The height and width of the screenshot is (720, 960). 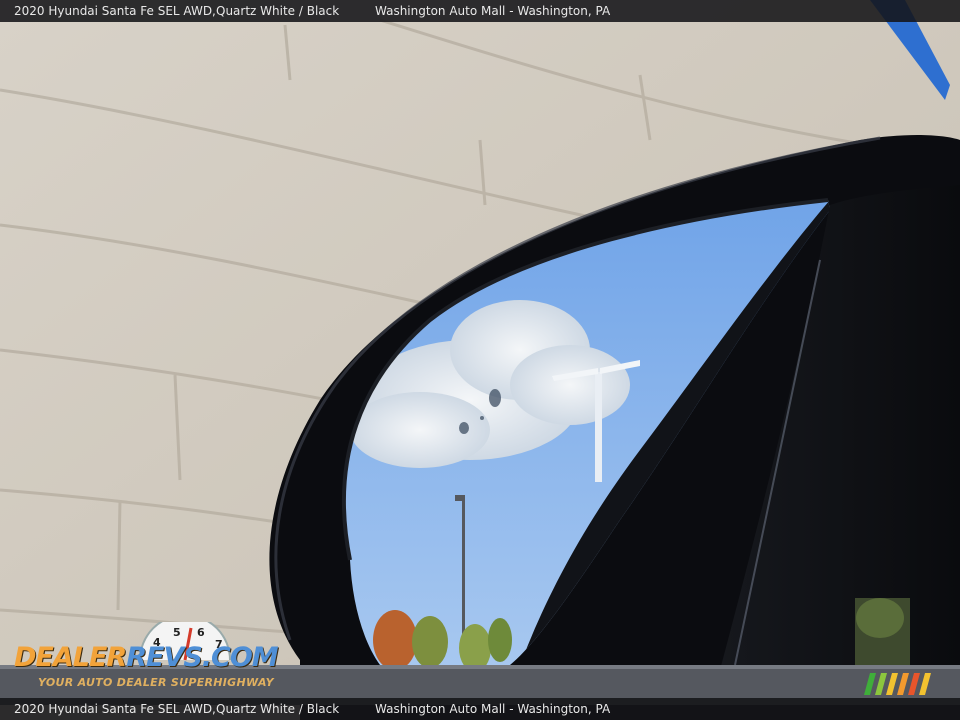 I want to click on dealerrevs-logo-text: DEALERREVS.COM, so click(x=146, y=657).